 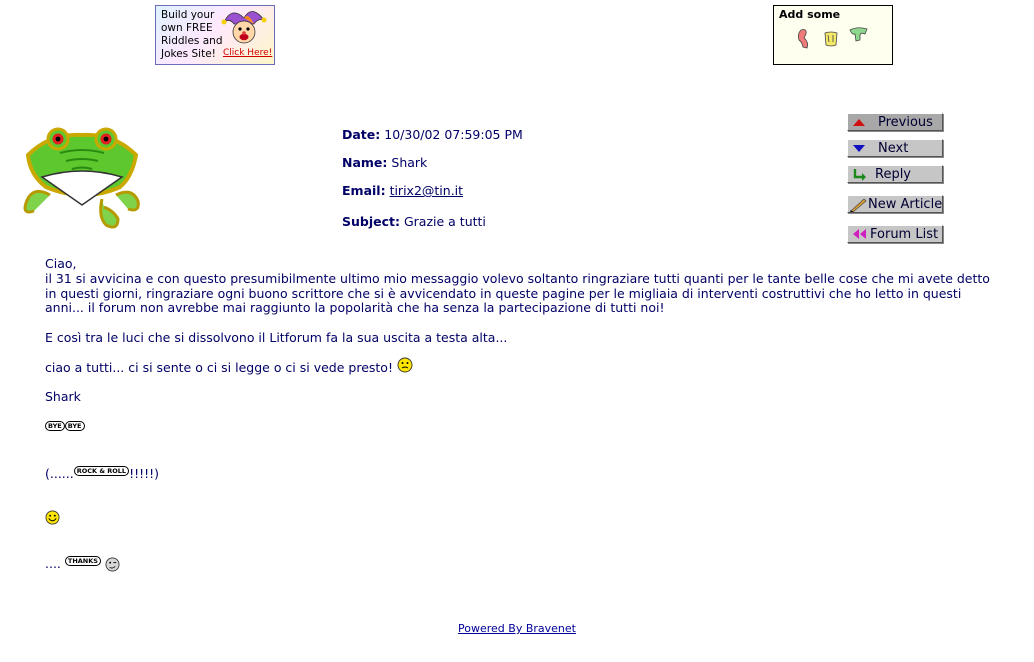 What do you see at coordinates (409, 162) in the screenshot?
I see `name-value: Shark` at bounding box center [409, 162].